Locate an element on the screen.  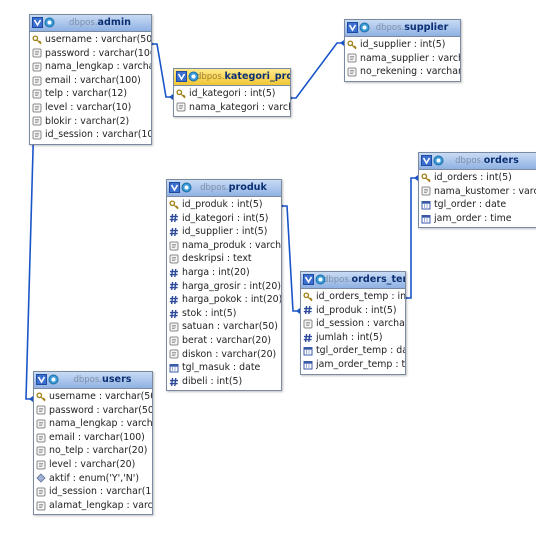
column-row: password : varchar(100) is located at coordinates (90, 54).